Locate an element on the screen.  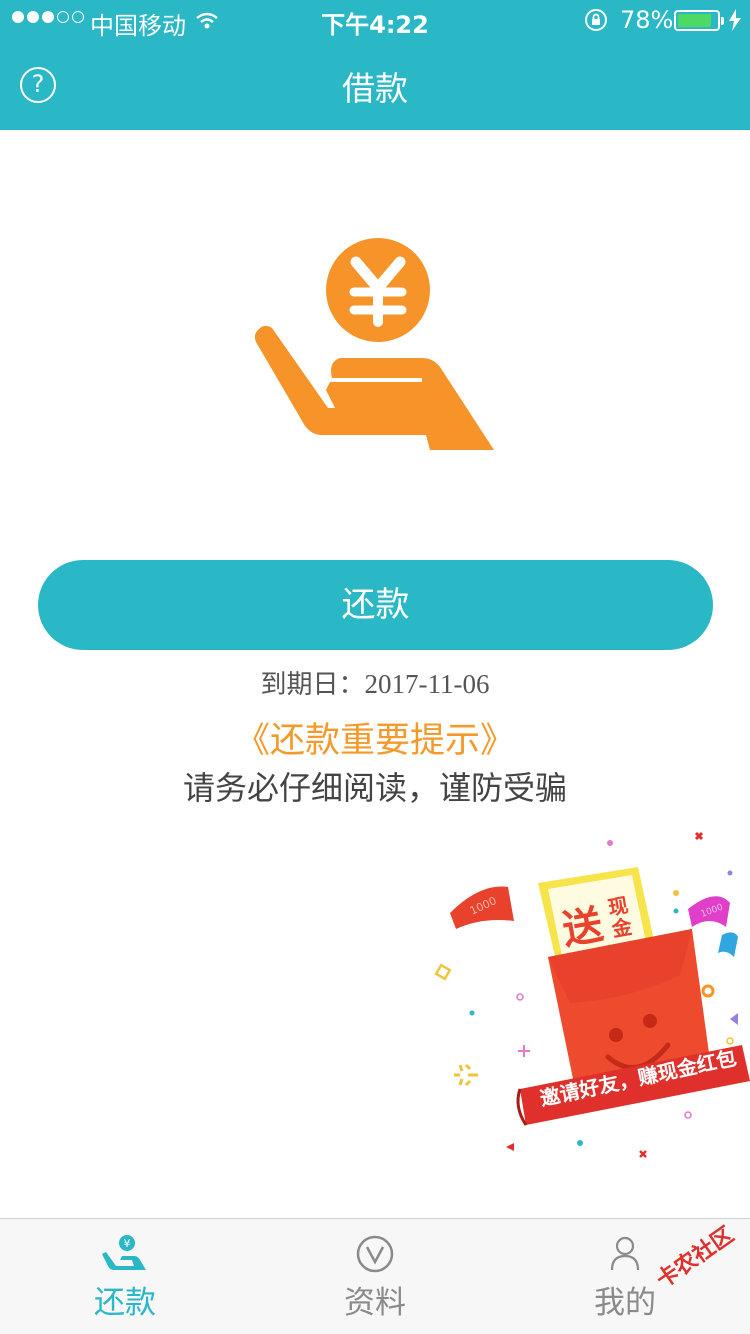
battery-icon is located at coordinates (699, 20).